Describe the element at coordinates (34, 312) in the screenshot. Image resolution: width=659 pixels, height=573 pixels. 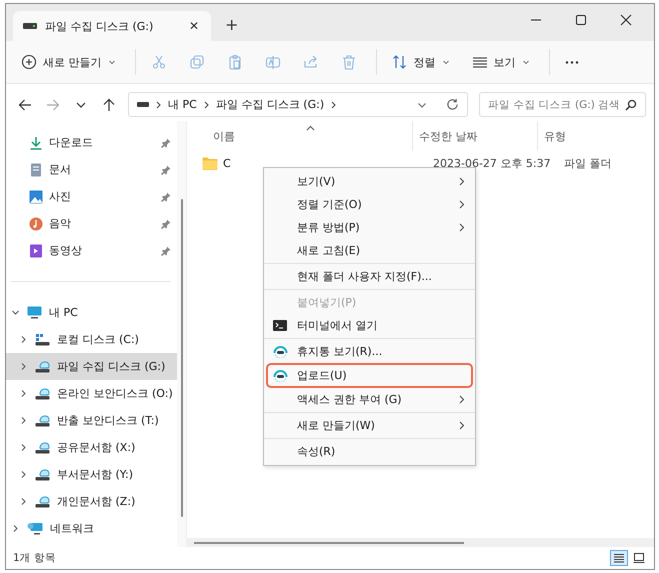
I see `computer-icon` at that location.